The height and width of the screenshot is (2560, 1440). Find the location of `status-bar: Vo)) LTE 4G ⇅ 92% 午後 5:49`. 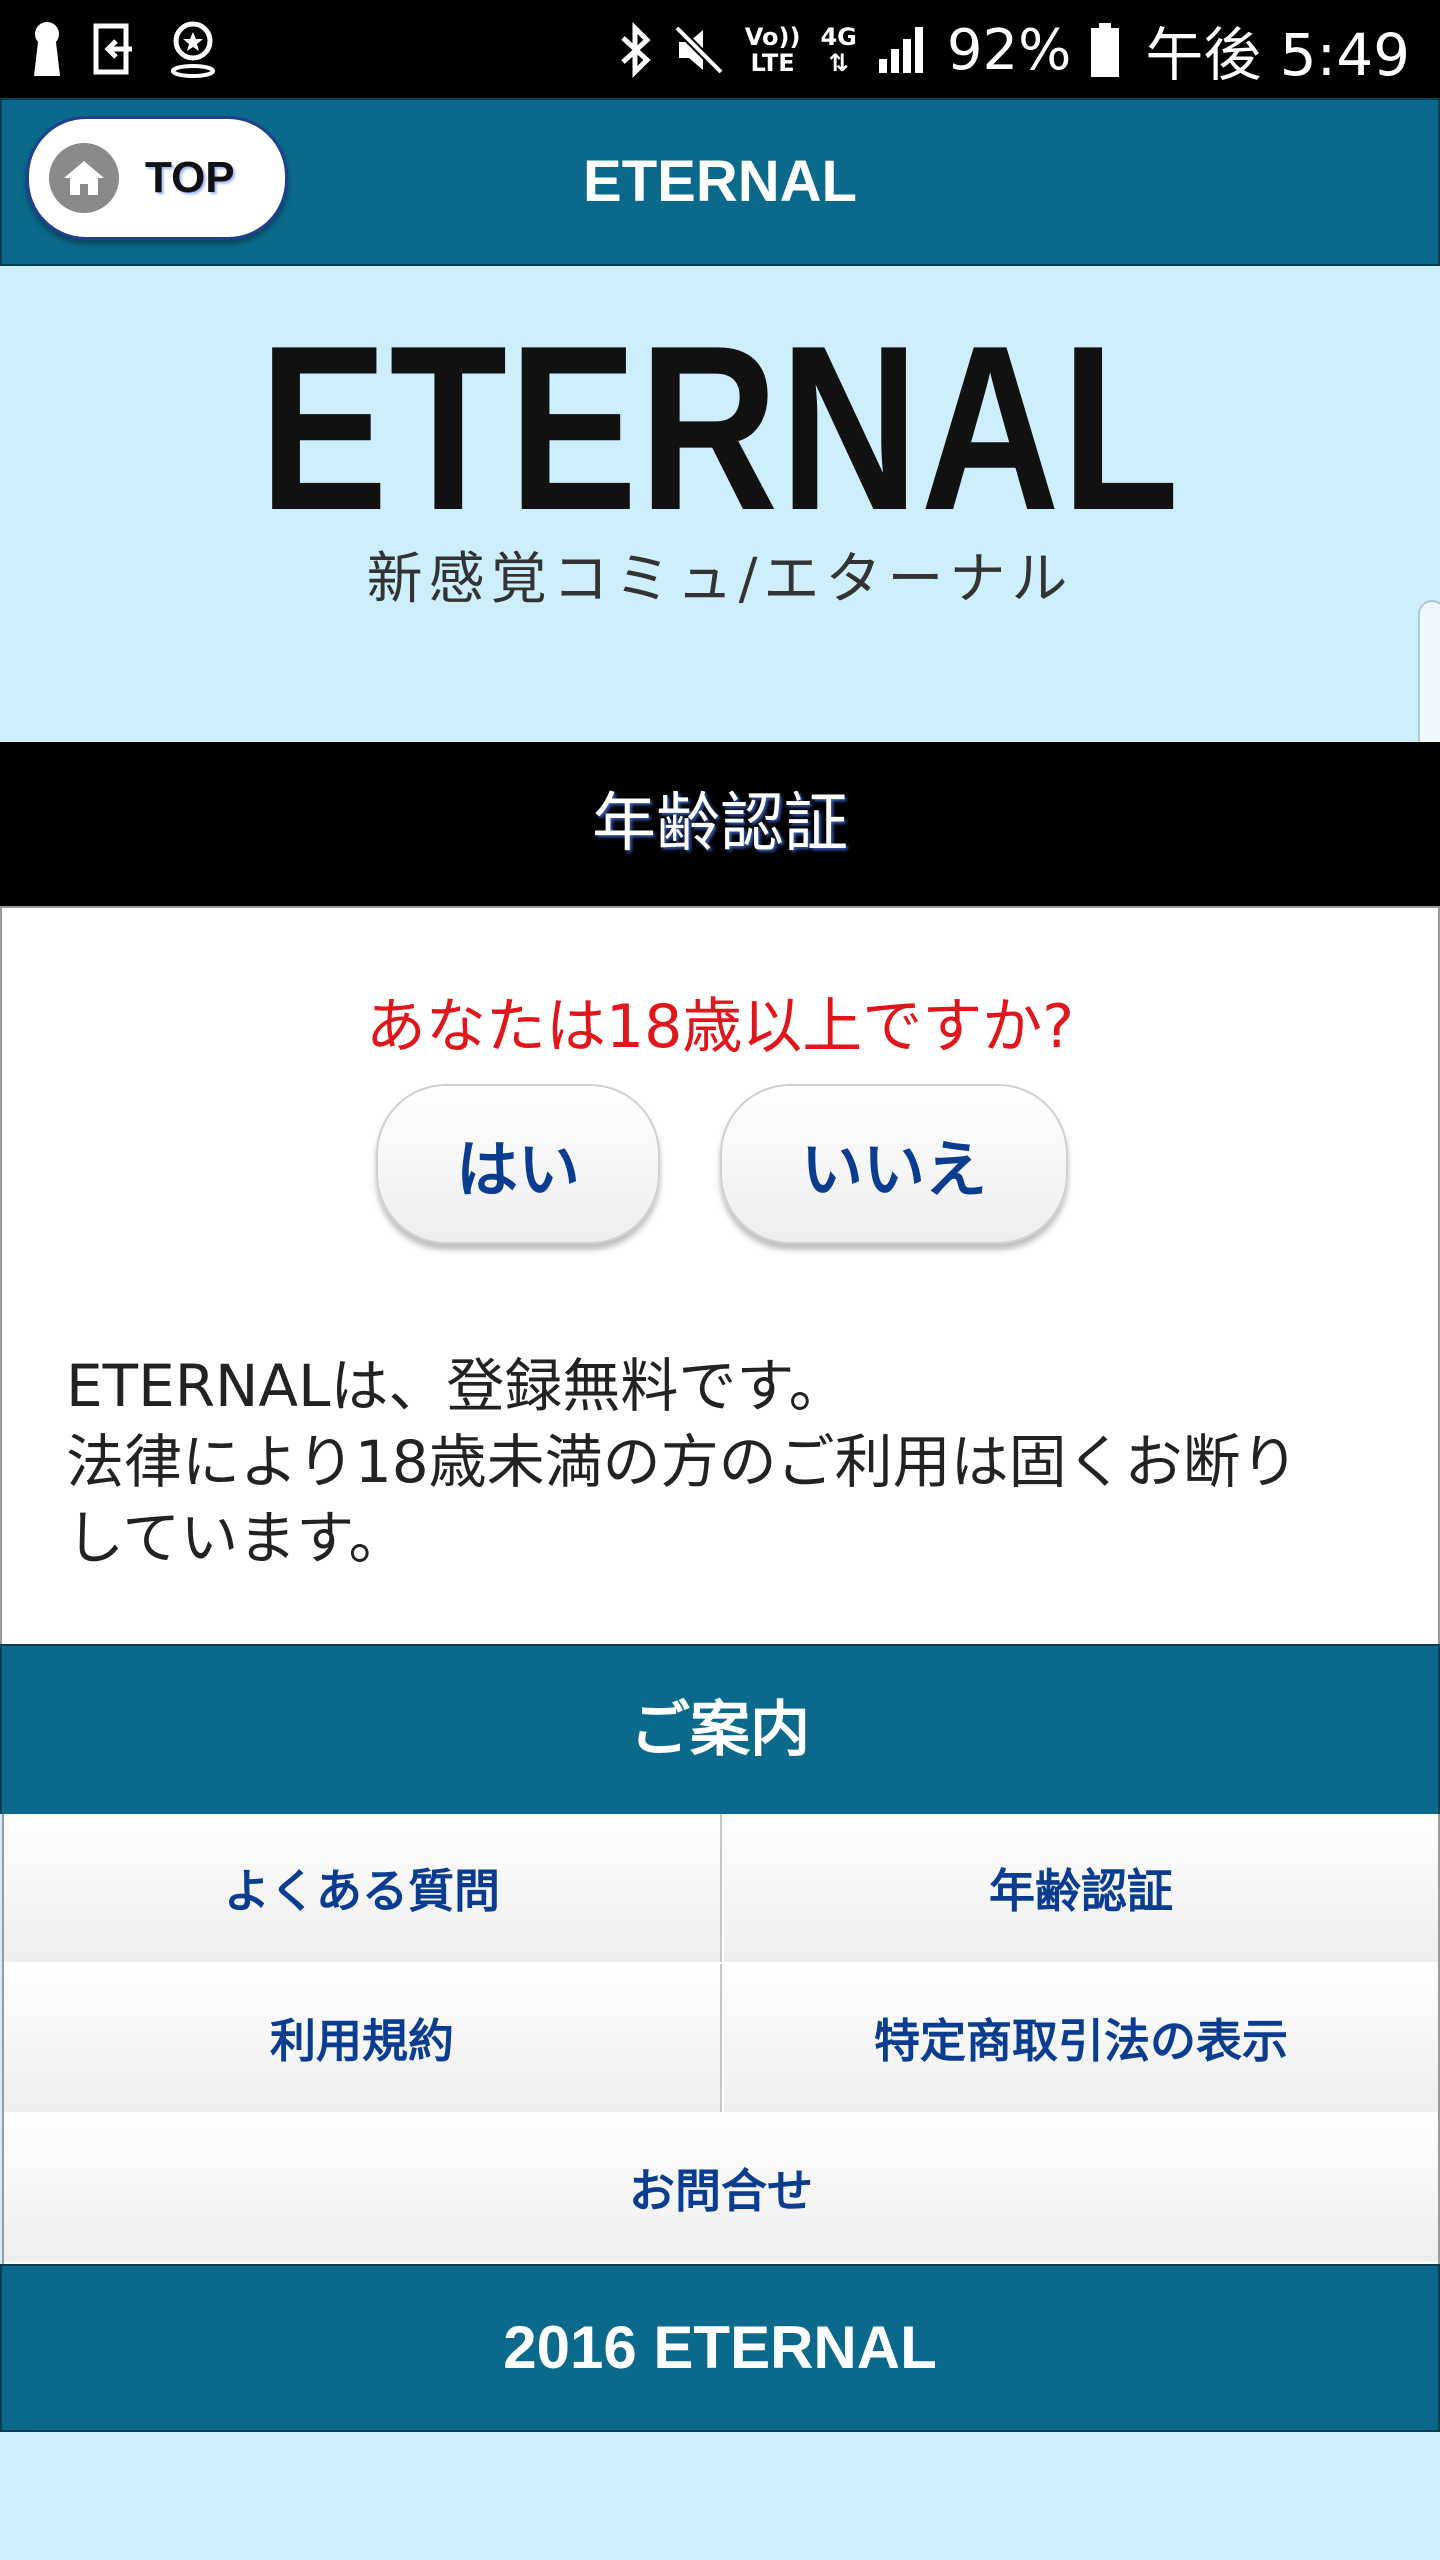

status-bar: Vo)) LTE 4G ⇅ 92% 午後 5:49 is located at coordinates (720, 49).